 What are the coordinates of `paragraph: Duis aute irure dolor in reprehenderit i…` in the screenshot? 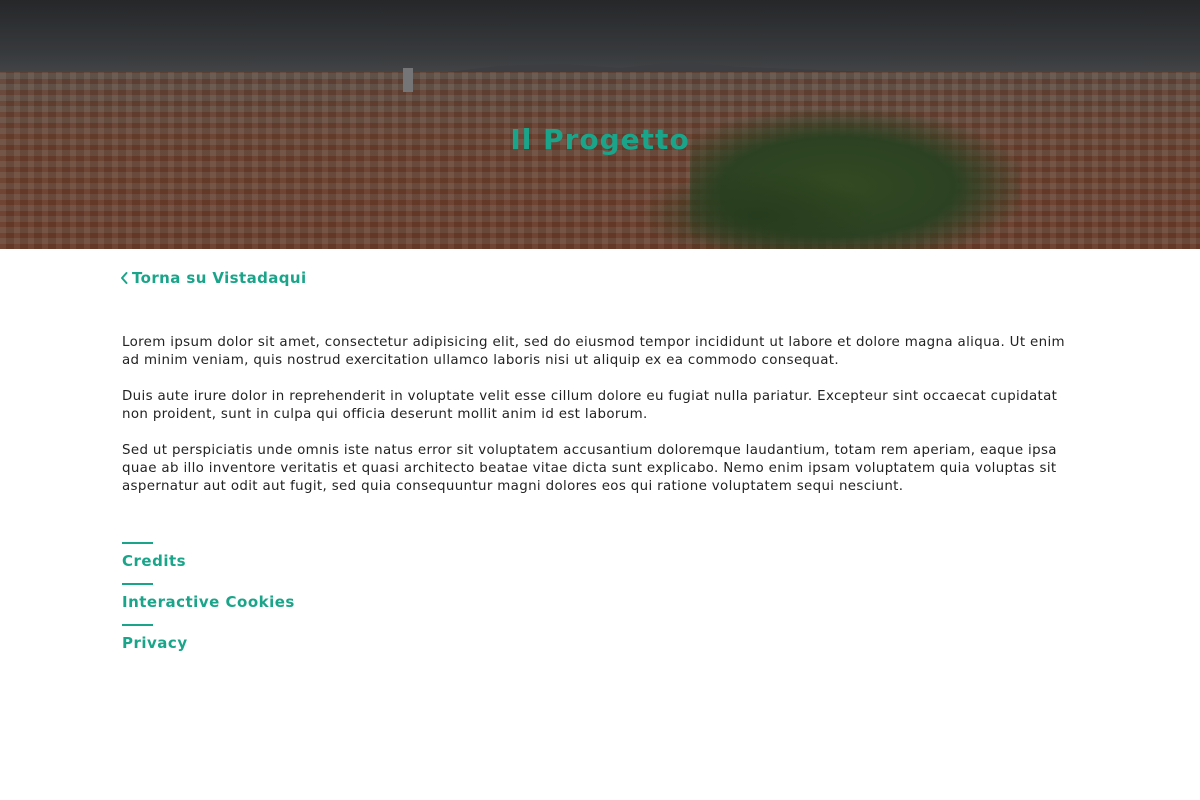 It's located at (590, 405).